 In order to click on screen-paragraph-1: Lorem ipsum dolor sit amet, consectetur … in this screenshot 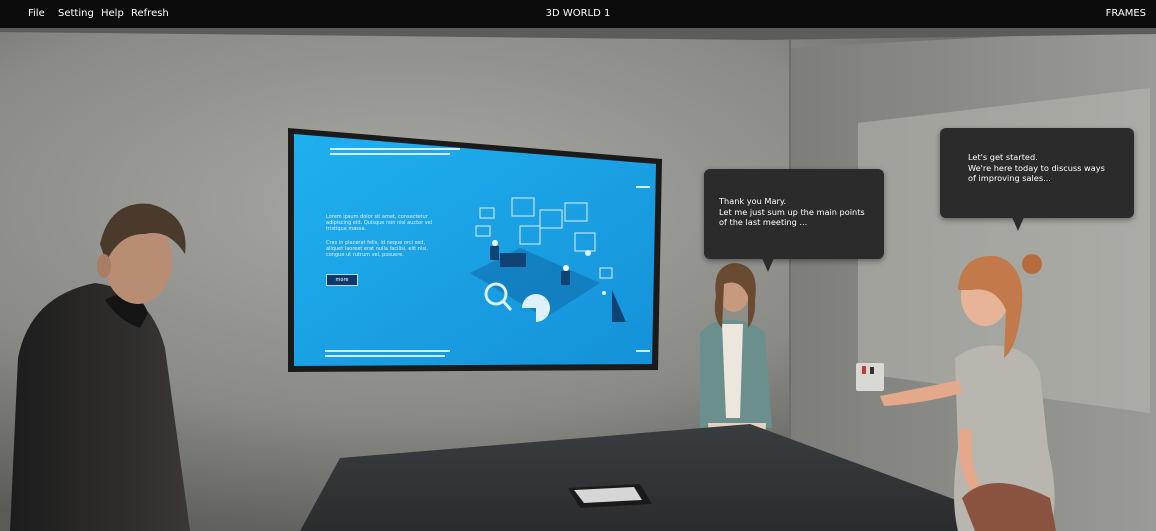, I will do `click(379, 223)`.